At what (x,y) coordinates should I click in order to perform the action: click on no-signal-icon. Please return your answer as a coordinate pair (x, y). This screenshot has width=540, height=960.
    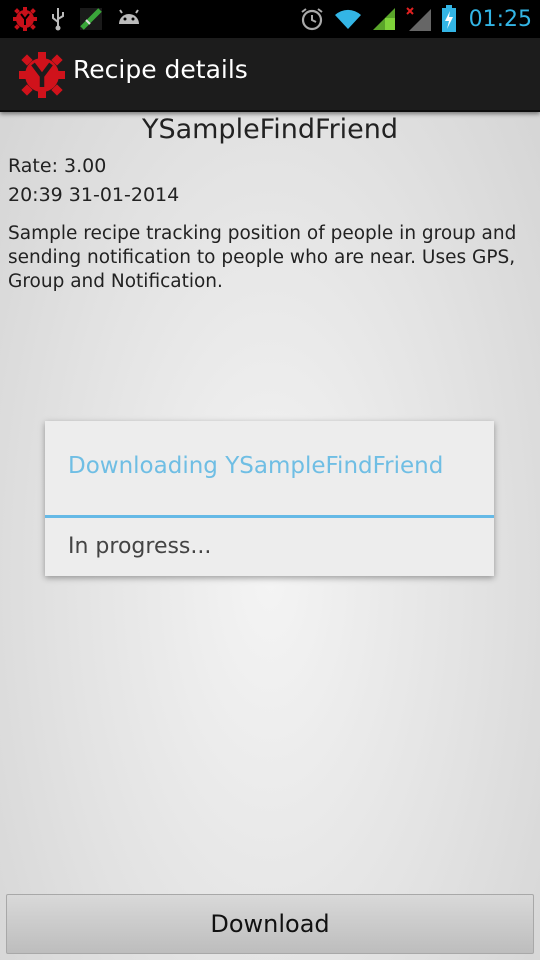
    Looking at the image, I should click on (418, 19).